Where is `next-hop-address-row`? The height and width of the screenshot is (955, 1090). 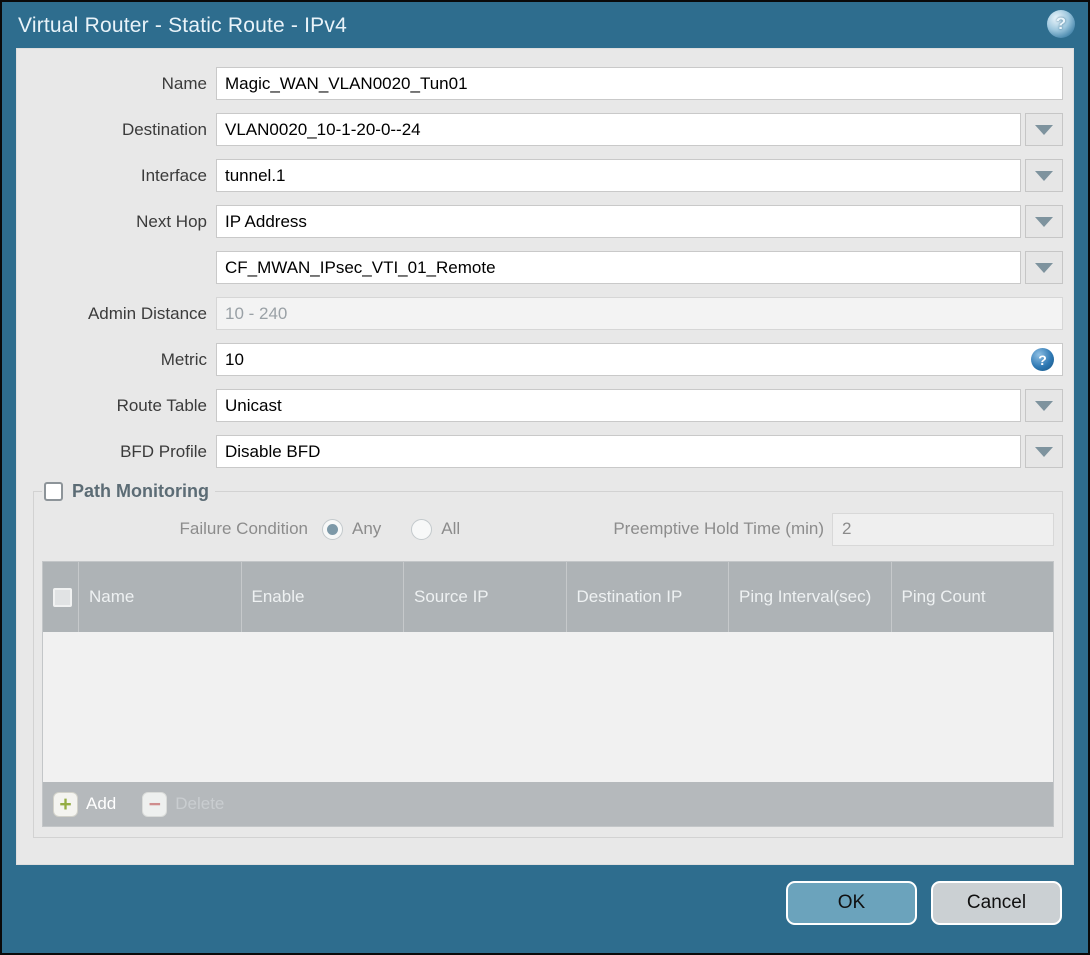 next-hop-address-row is located at coordinates (540, 267).